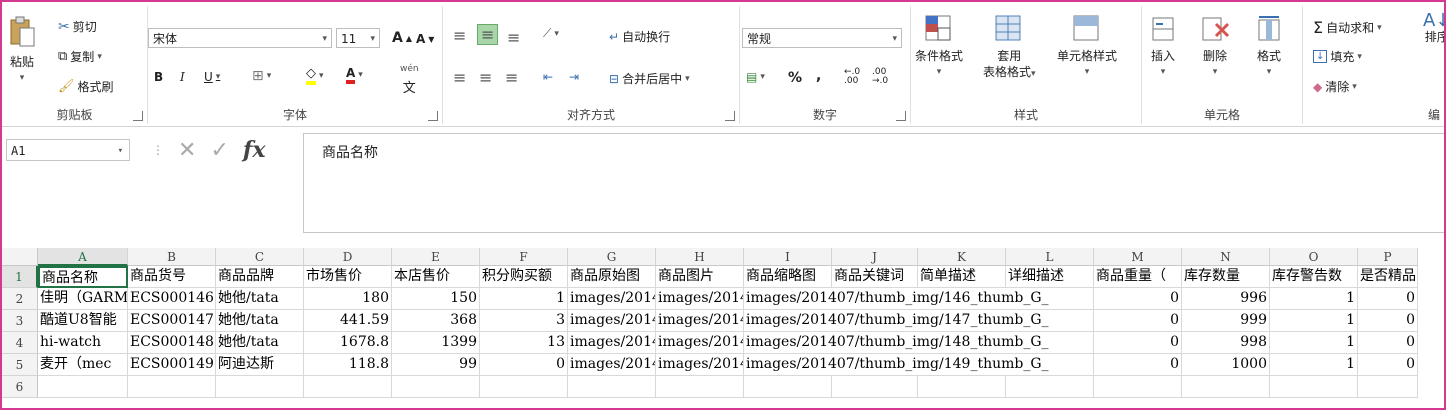 This screenshot has height=410, width=1446. Describe the element at coordinates (524, 343) in the screenshot. I see `cell-f4: 13` at that location.